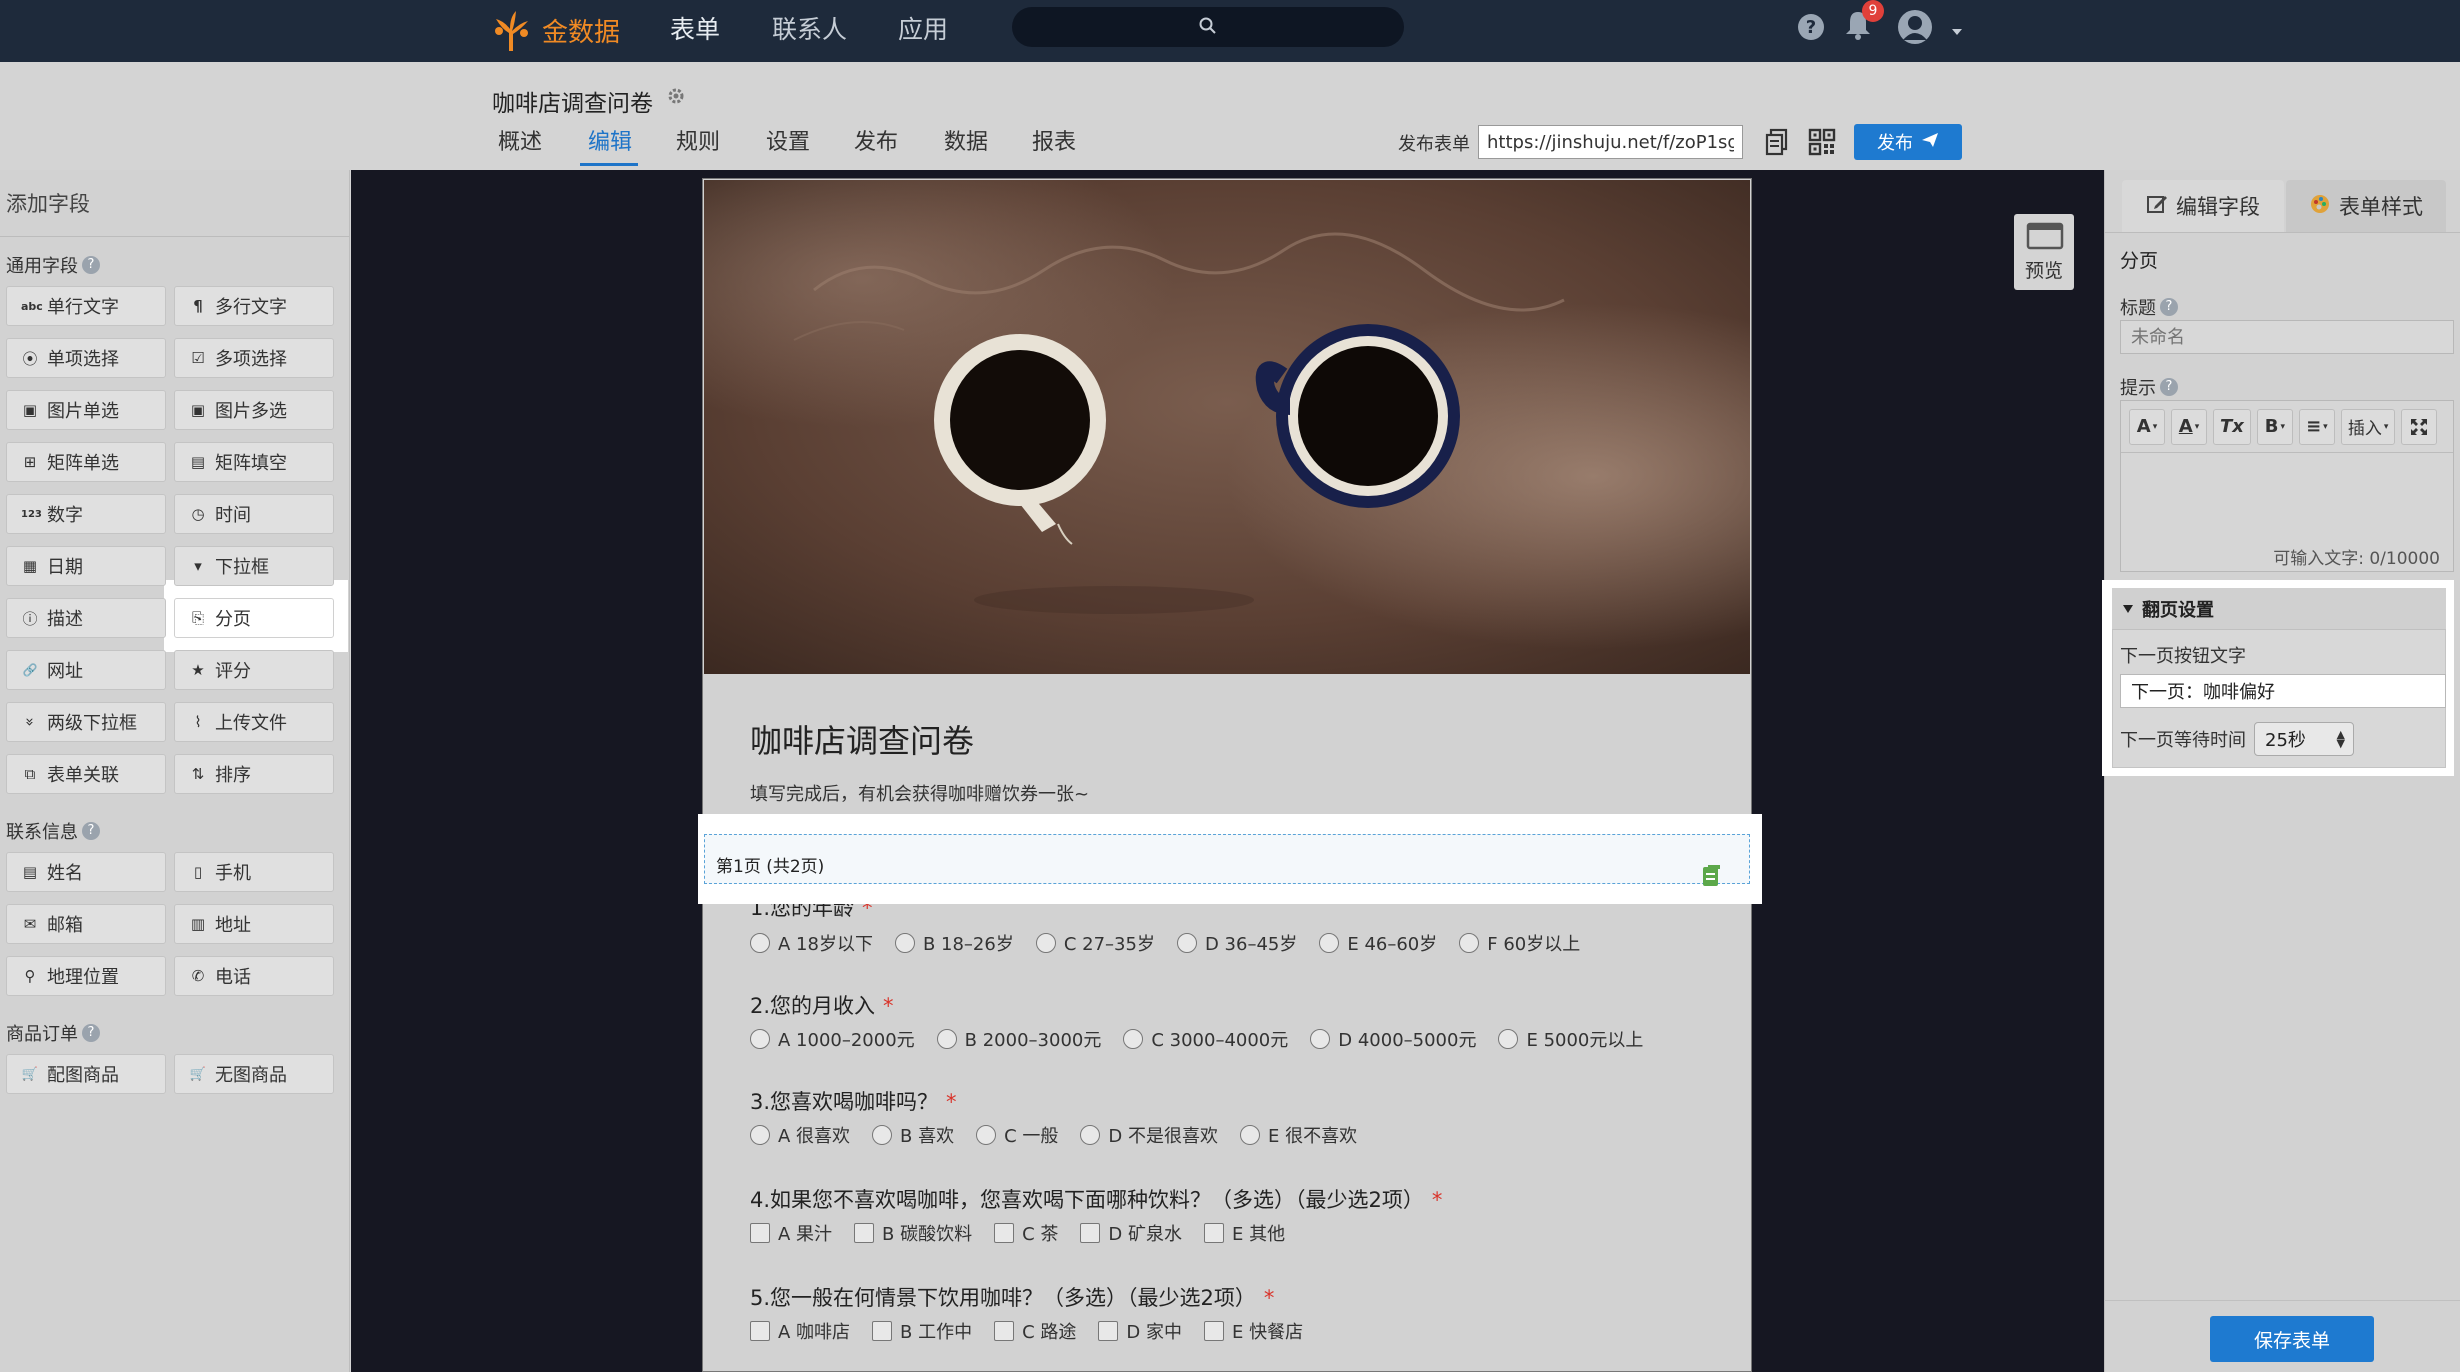 The width and height of the screenshot is (2460, 1372). What do you see at coordinates (2419, 426) in the screenshot?
I see `fullscreen-icon` at bounding box center [2419, 426].